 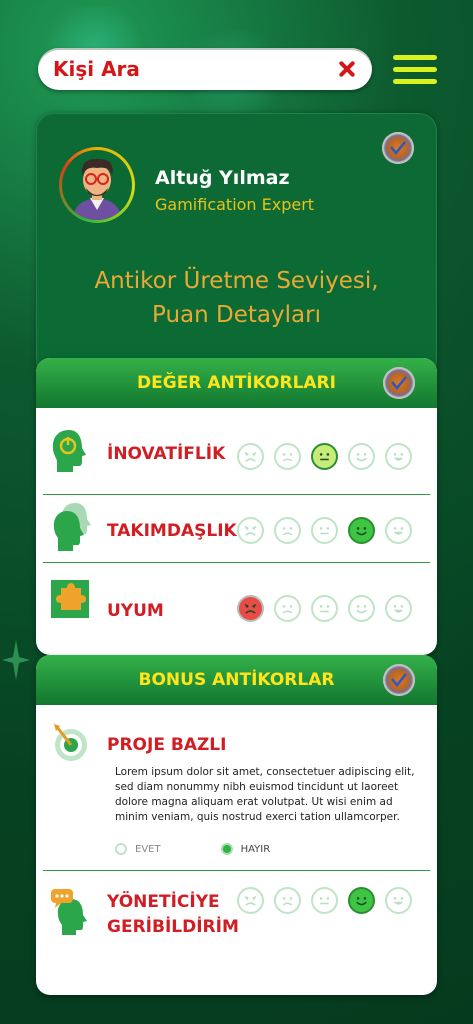 I want to click on hamburger-menu-icon, so click(x=415, y=70).